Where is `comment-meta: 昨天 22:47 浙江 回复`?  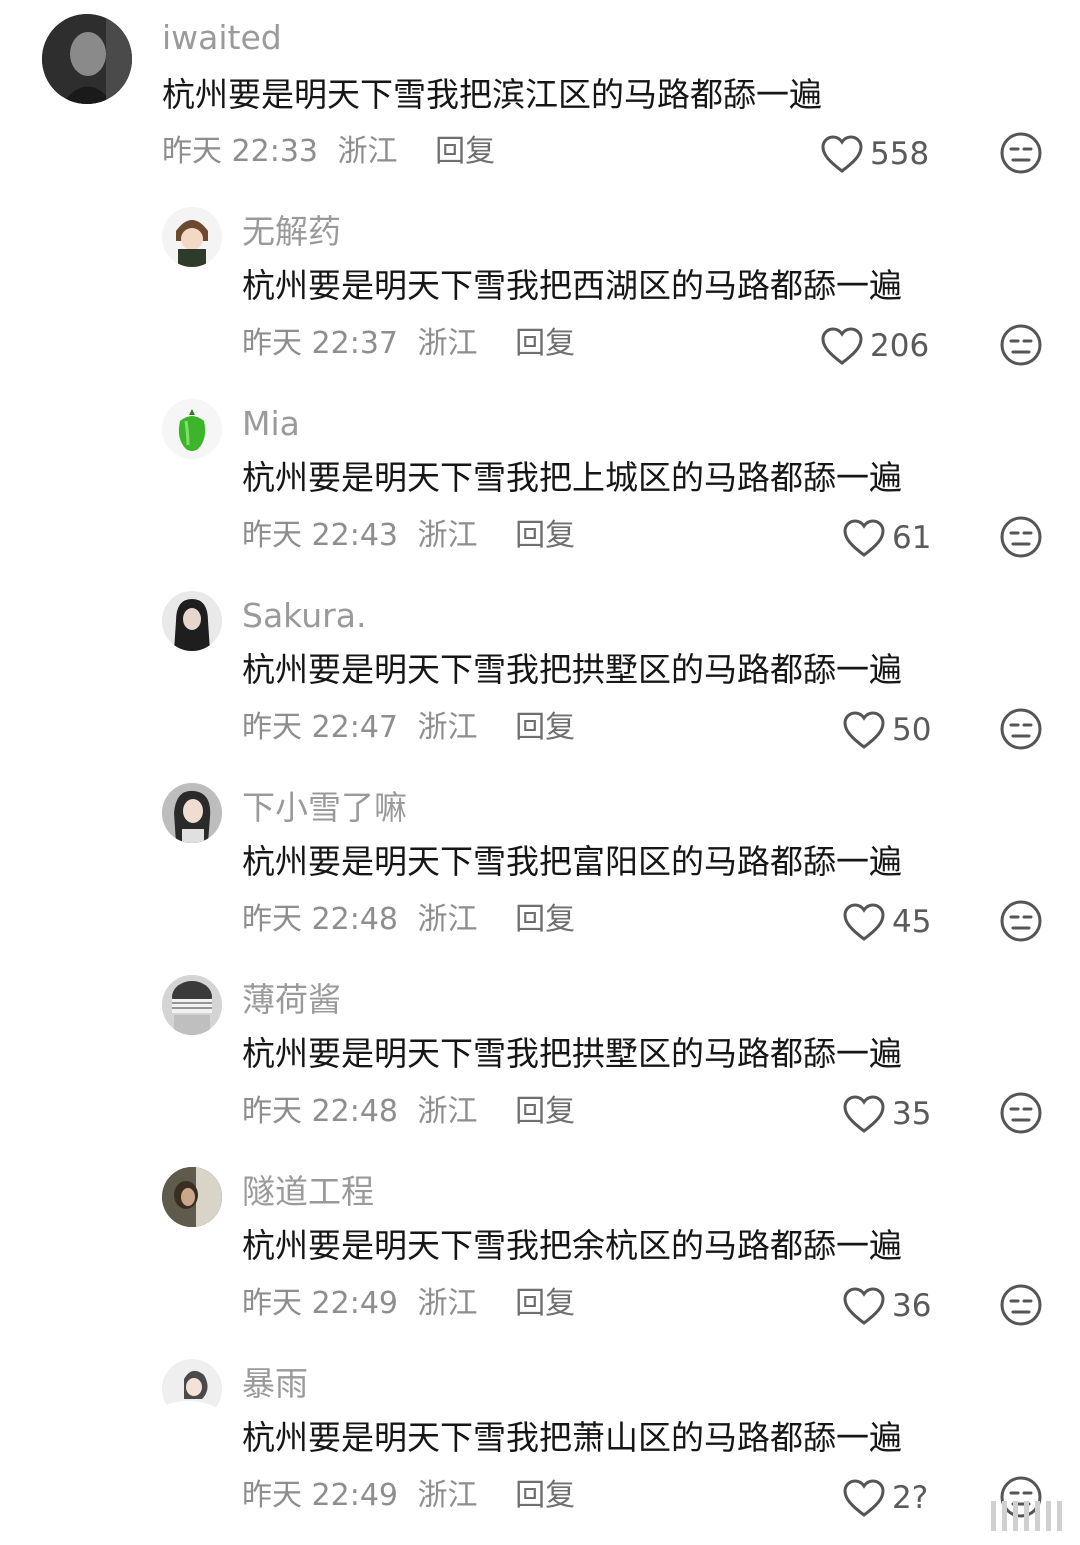
comment-meta: 昨天 22:47 浙江 回复 is located at coordinates (408, 728).